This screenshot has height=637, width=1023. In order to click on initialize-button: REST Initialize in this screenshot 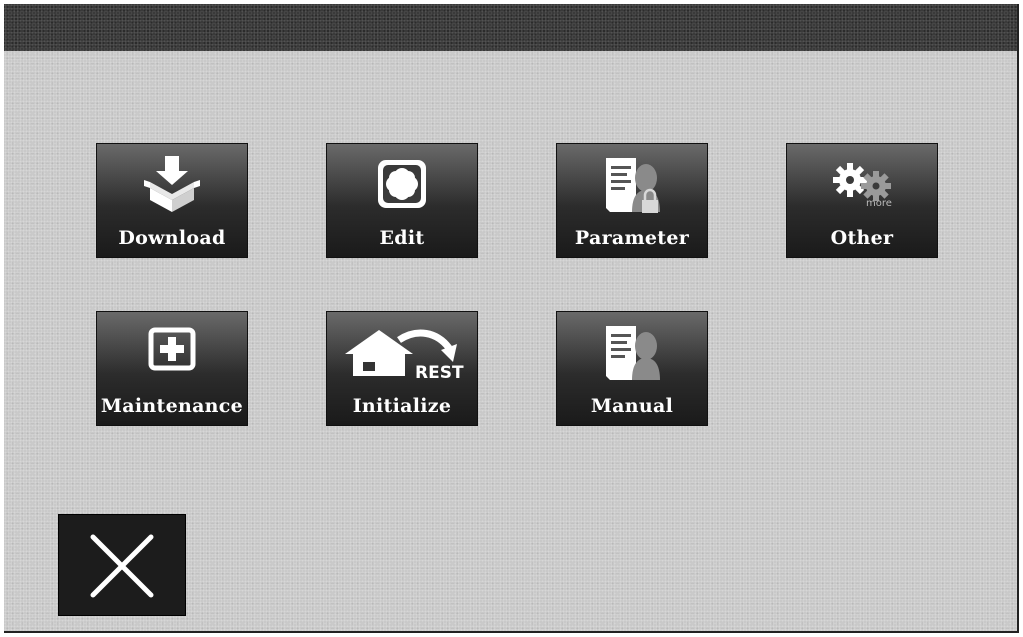, I will do `click(402, 368)`.